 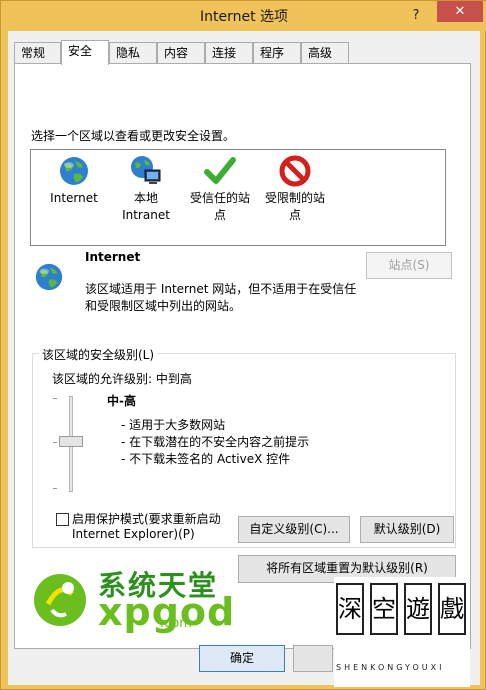 I want to click on zone-trusted-sites: 受信任的站 点, so click(x=220, y=189).